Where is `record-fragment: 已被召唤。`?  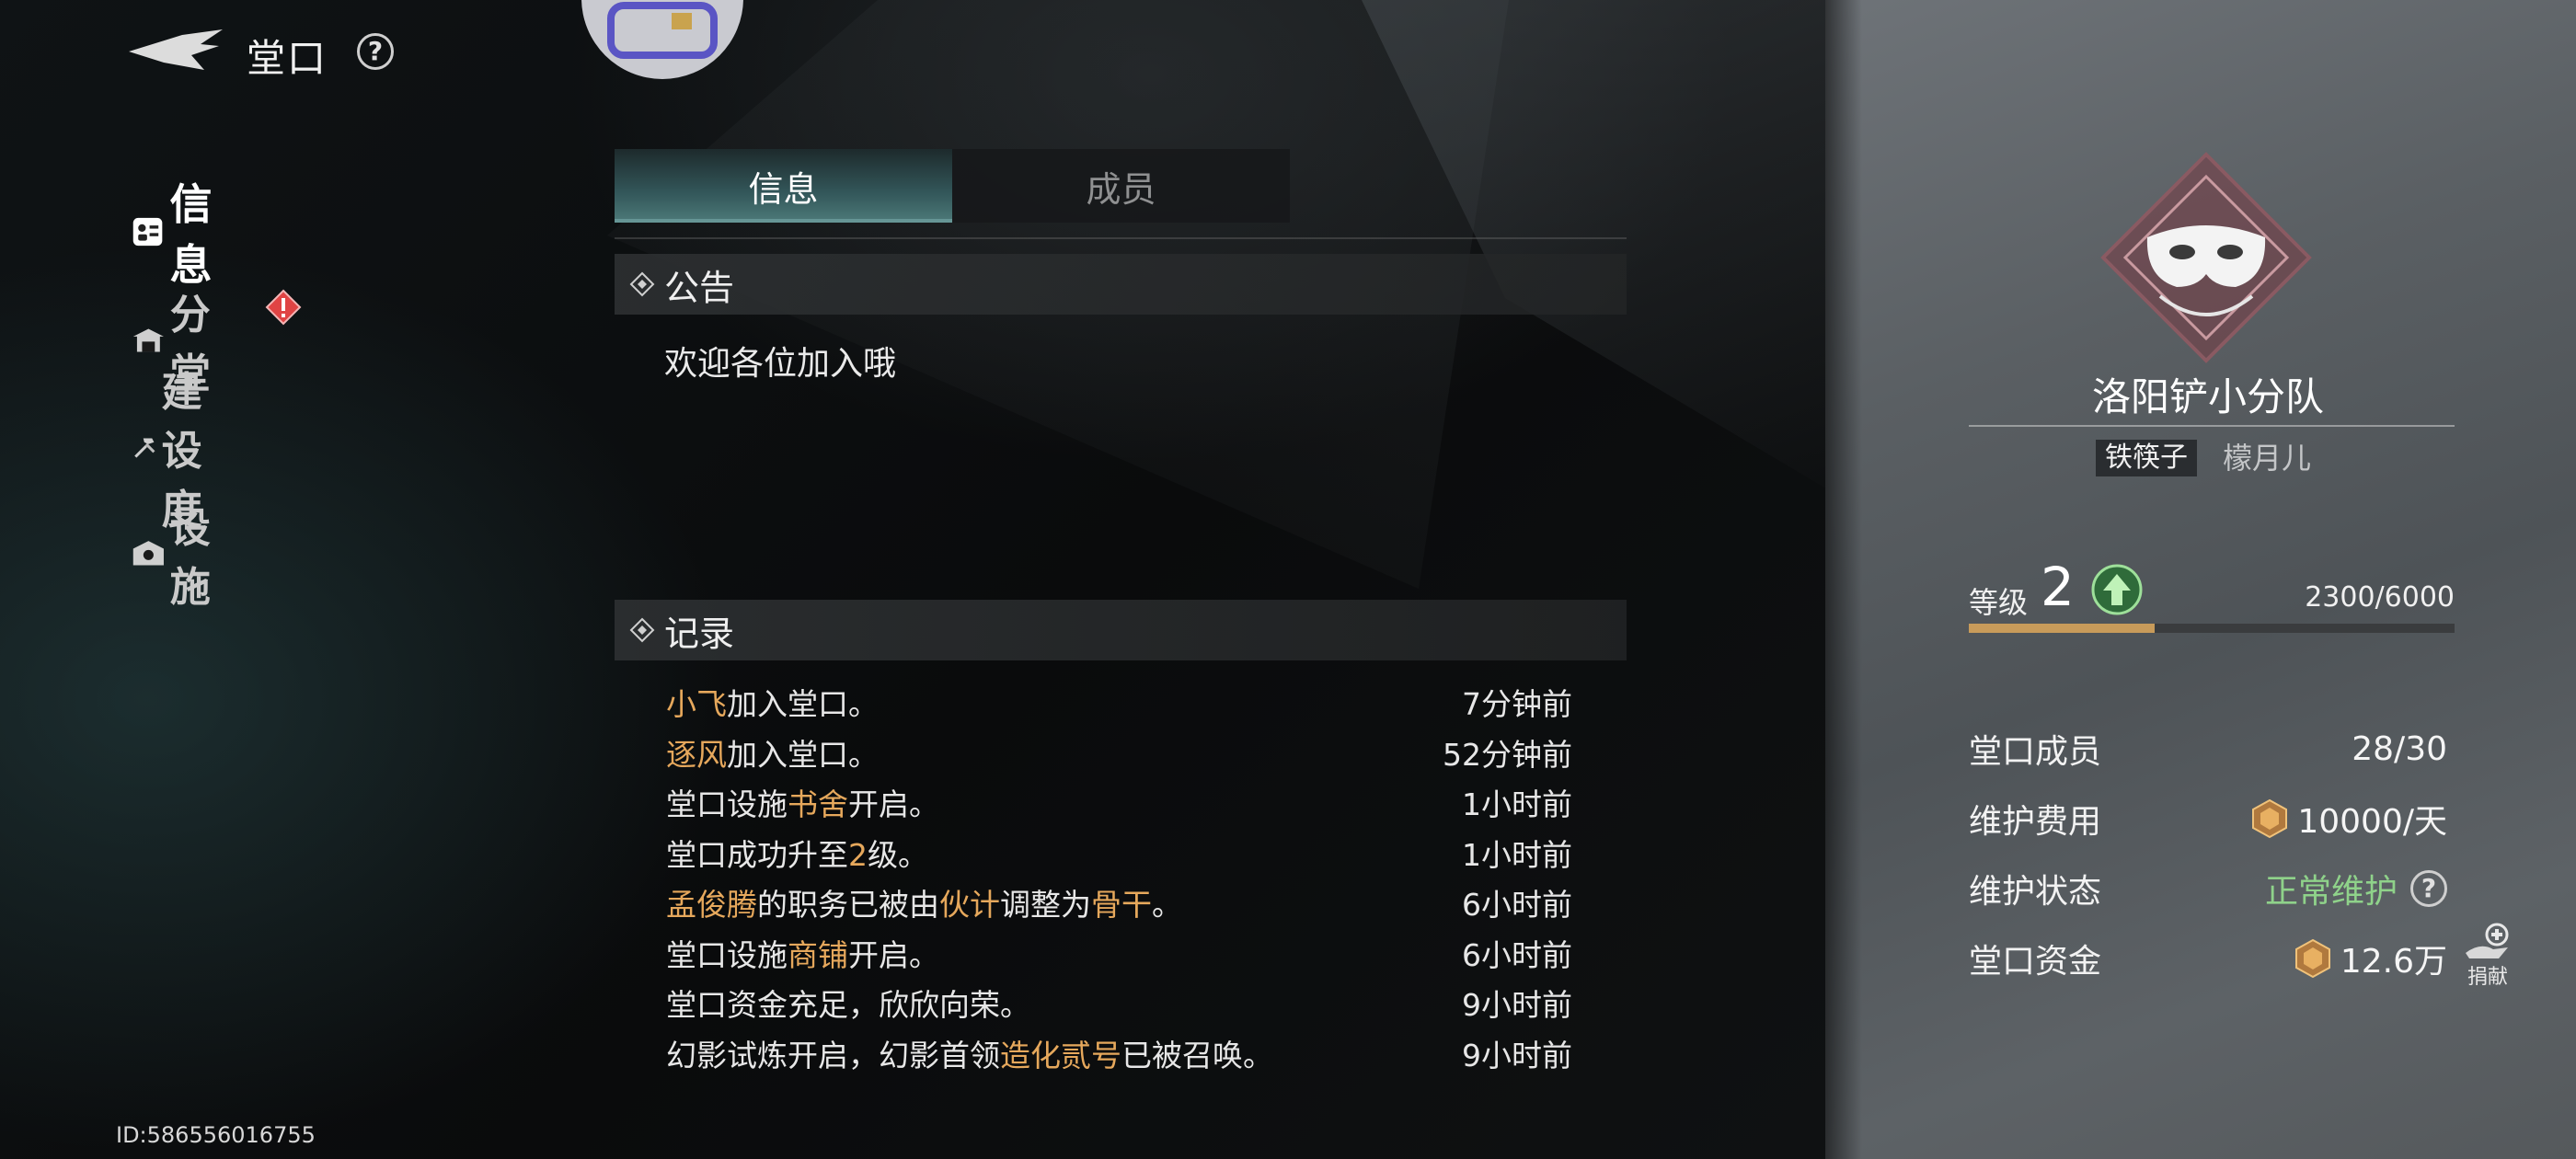
record-fragment: 已被召唤。 is located at coordinates (1197, 1055).